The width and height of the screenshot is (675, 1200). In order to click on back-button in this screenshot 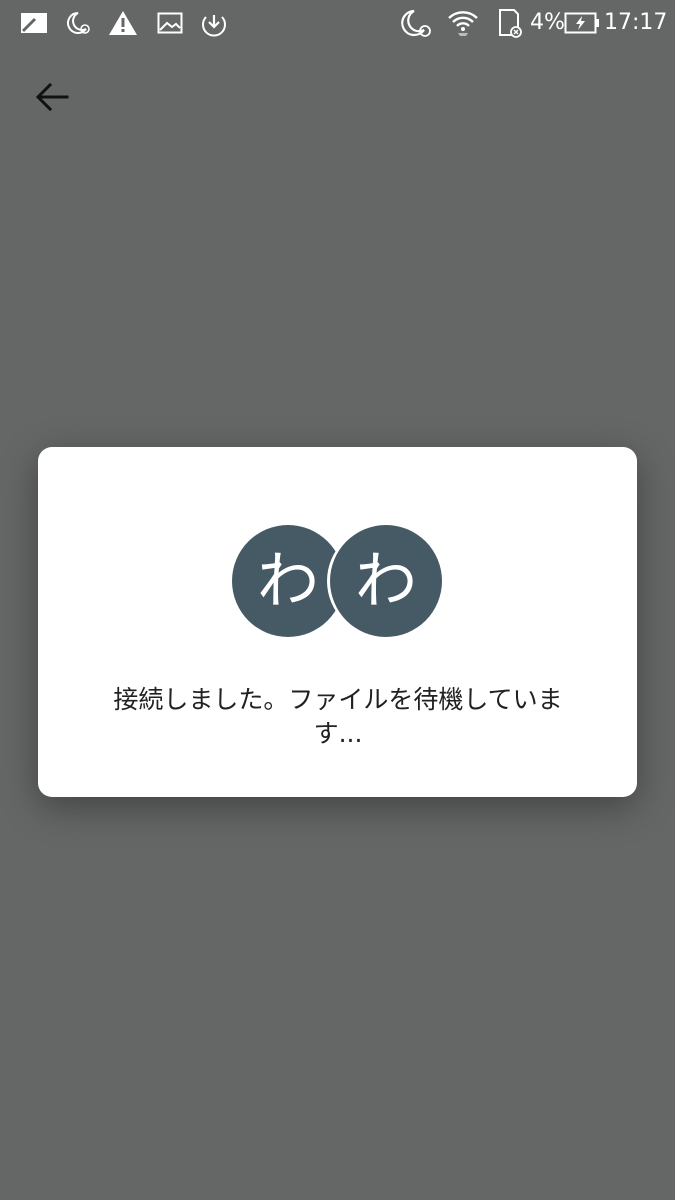, I will do `click(52, 97)`.